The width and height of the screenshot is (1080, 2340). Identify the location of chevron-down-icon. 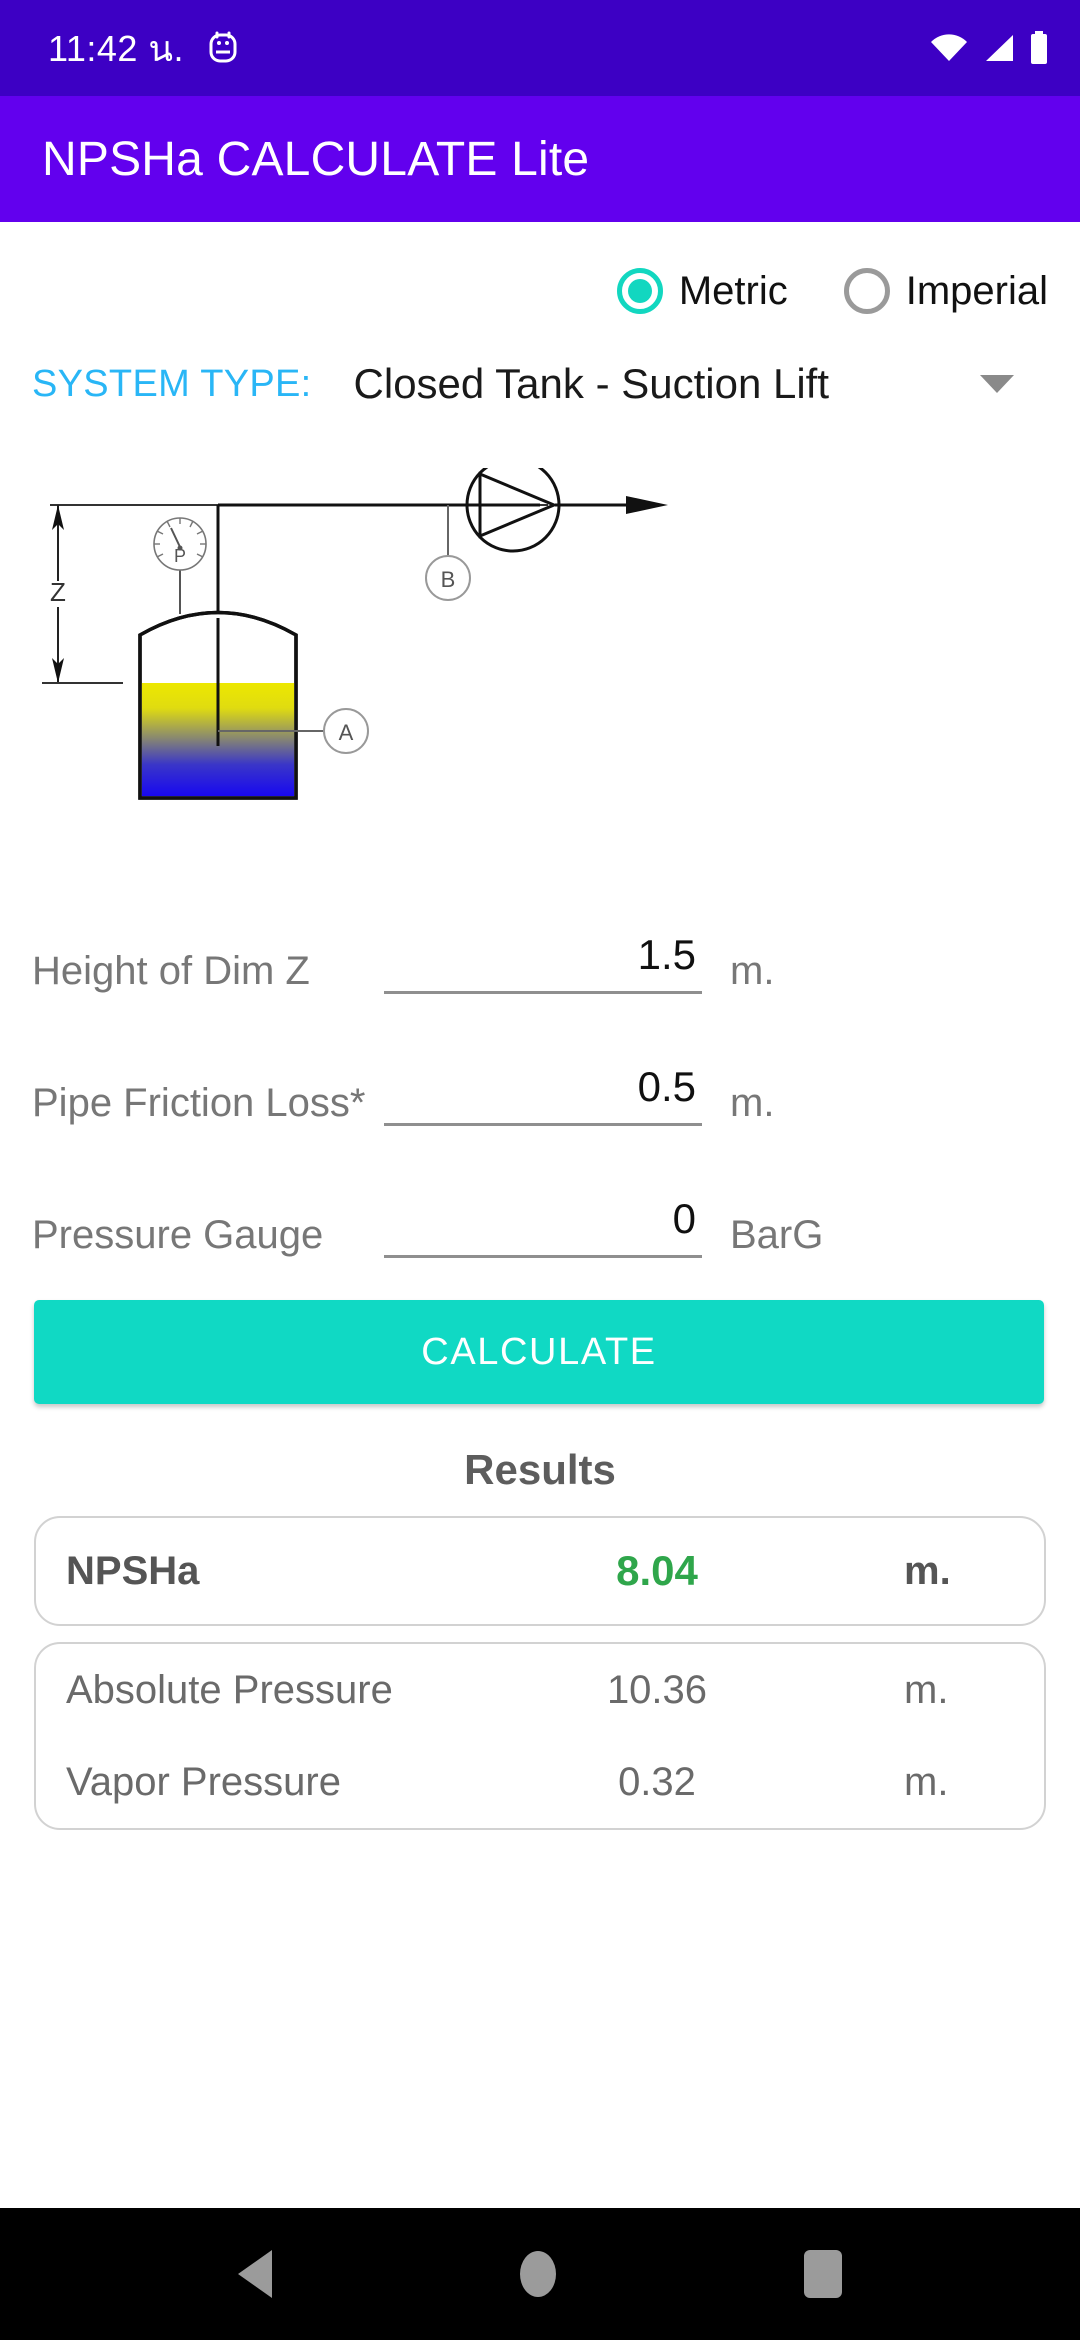
(997, 384).